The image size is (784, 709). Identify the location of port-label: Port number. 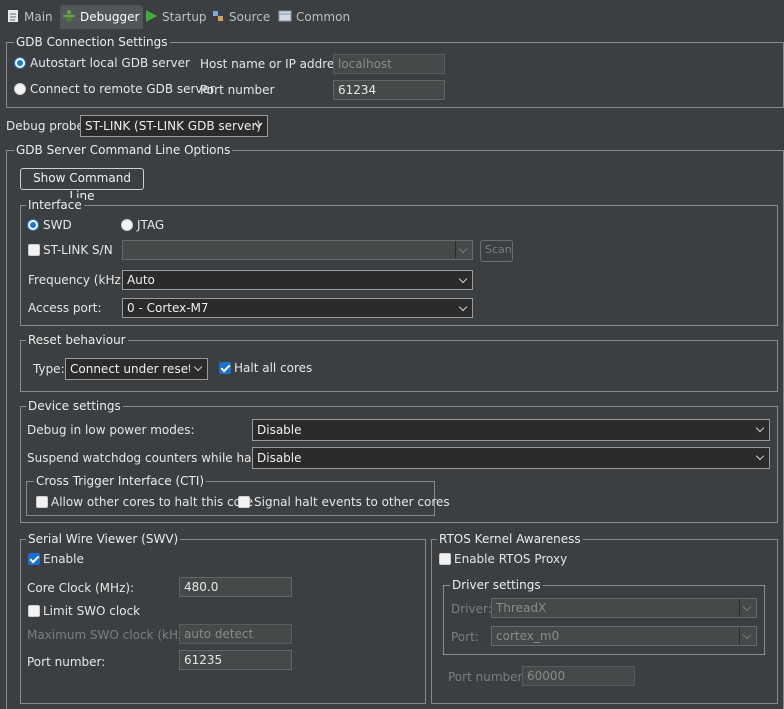
(237, 90).